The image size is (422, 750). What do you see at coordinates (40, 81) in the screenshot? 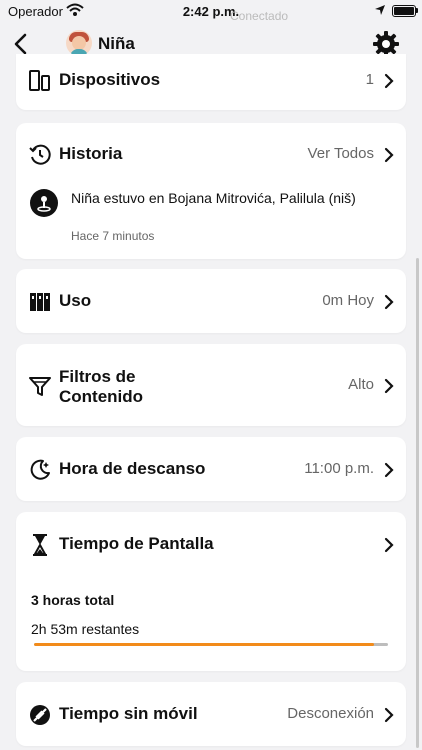
I see `devices-icon` at bounding box center [40, 81].